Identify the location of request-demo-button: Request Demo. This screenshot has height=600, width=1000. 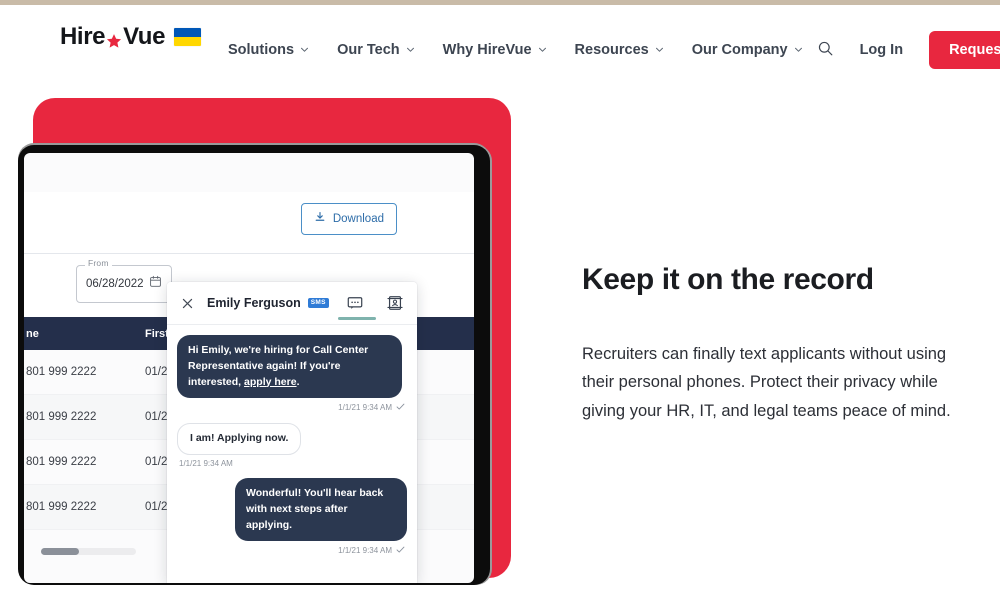
(964, 50).